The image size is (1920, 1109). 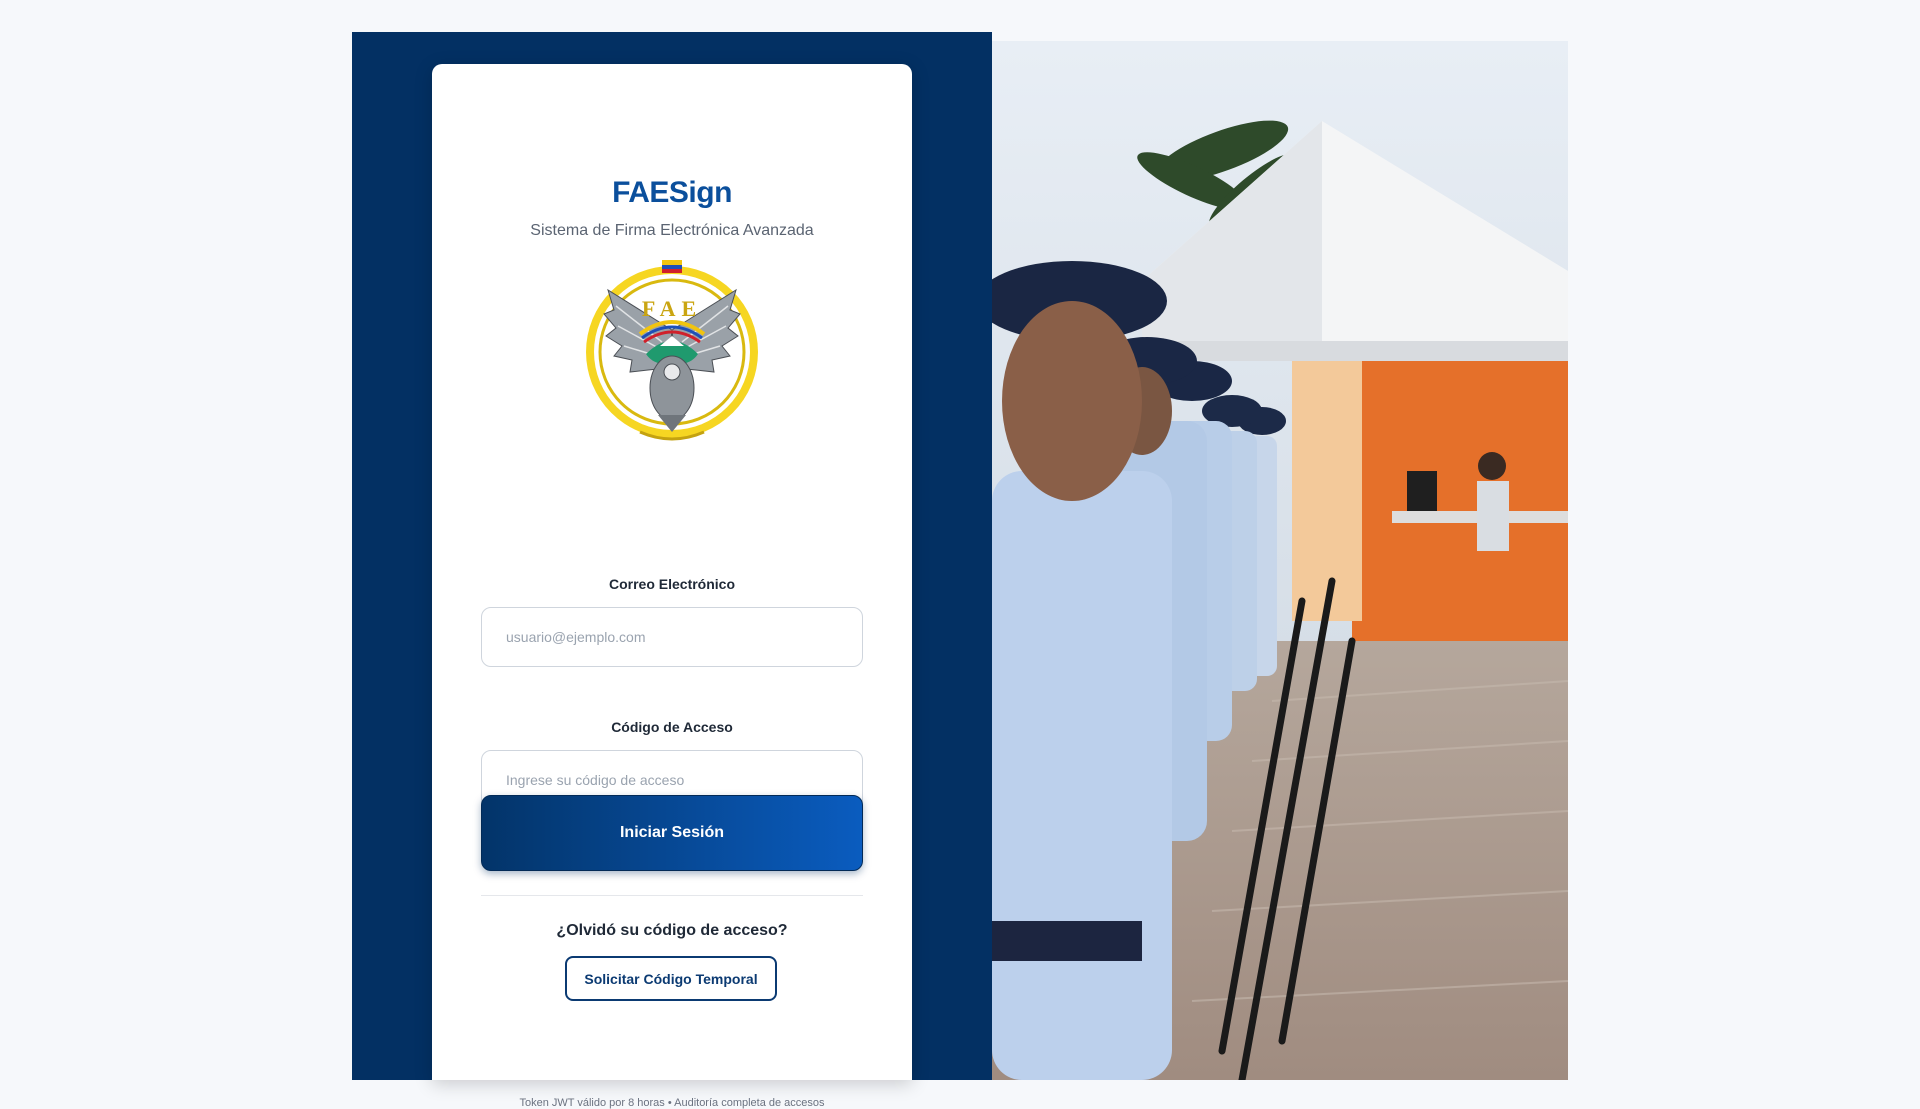 What do you see at coordinates (672, 930) in the screenshot?
I see `forgot-code-text: ¿Olvidó su código de acceso?` at bounding box center [672, 930].